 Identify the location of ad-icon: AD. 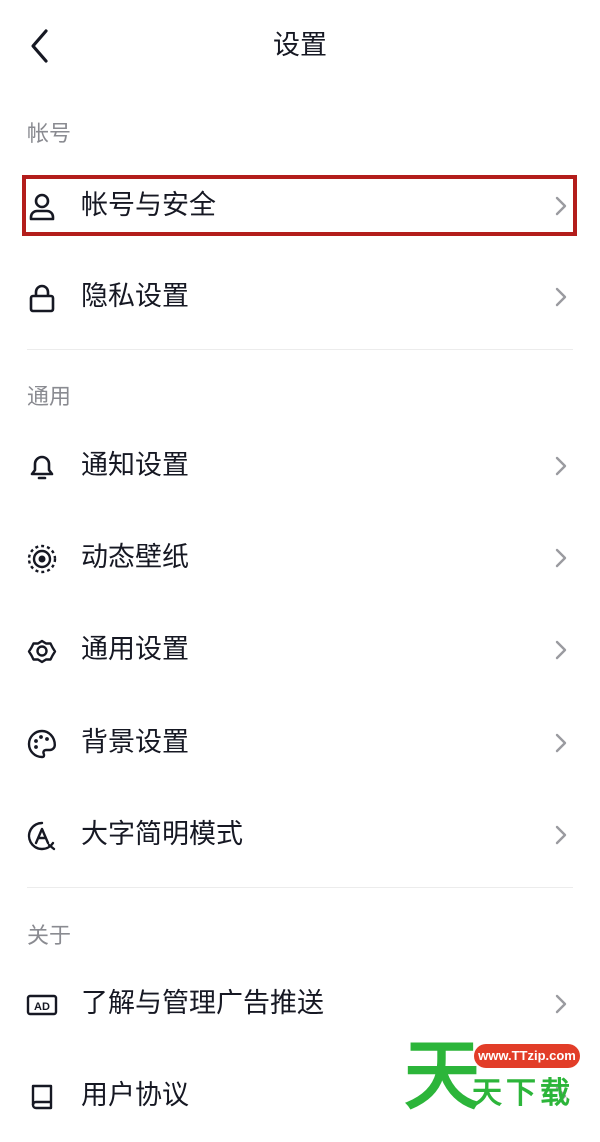
(42, 1005).